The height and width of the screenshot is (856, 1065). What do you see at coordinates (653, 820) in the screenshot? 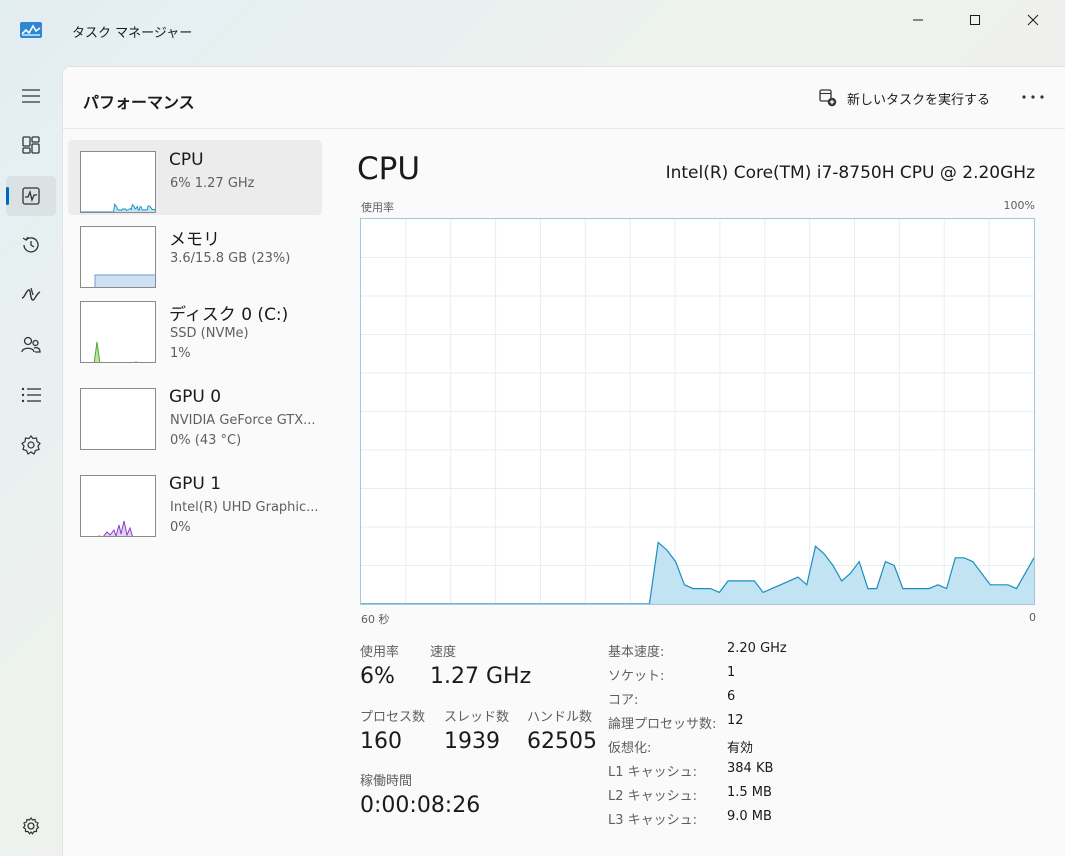
I see `spec-label: L3 キャッシュ:` at bounding box center [653, 820].